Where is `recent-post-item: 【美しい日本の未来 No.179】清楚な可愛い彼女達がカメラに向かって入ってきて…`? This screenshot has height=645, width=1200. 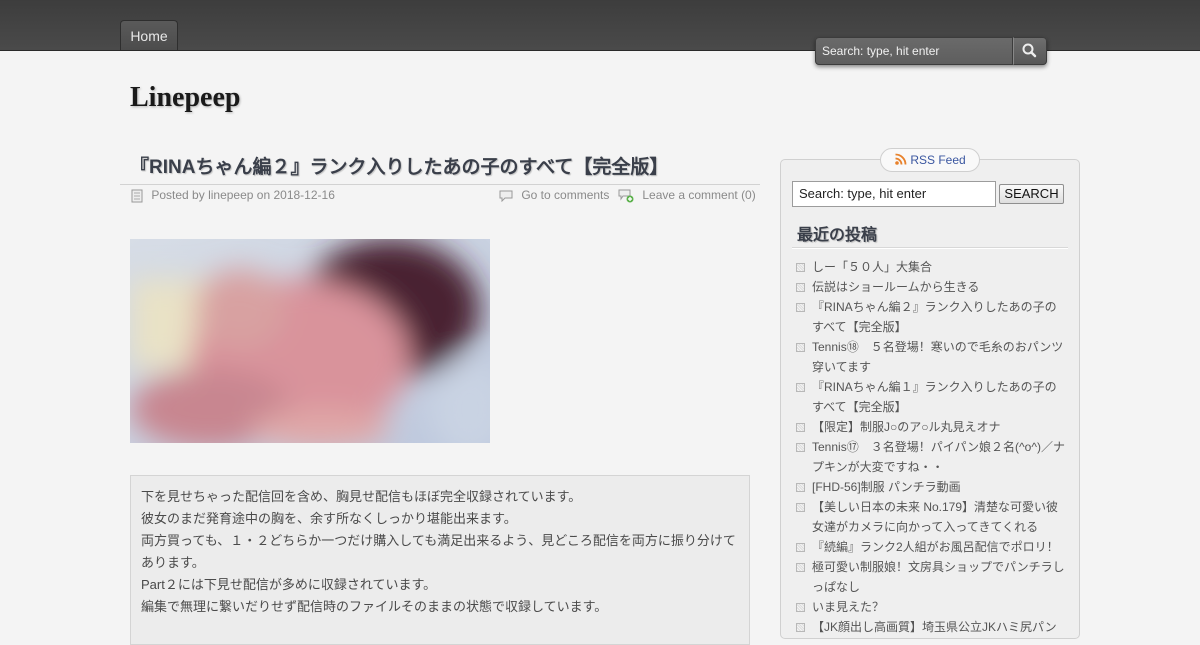
recent-post-item: 【美しい日本の未来 No.179】清楚な可愛い彼女達がカメラに向かって入ってきて… is located at coordinates (932, 517).